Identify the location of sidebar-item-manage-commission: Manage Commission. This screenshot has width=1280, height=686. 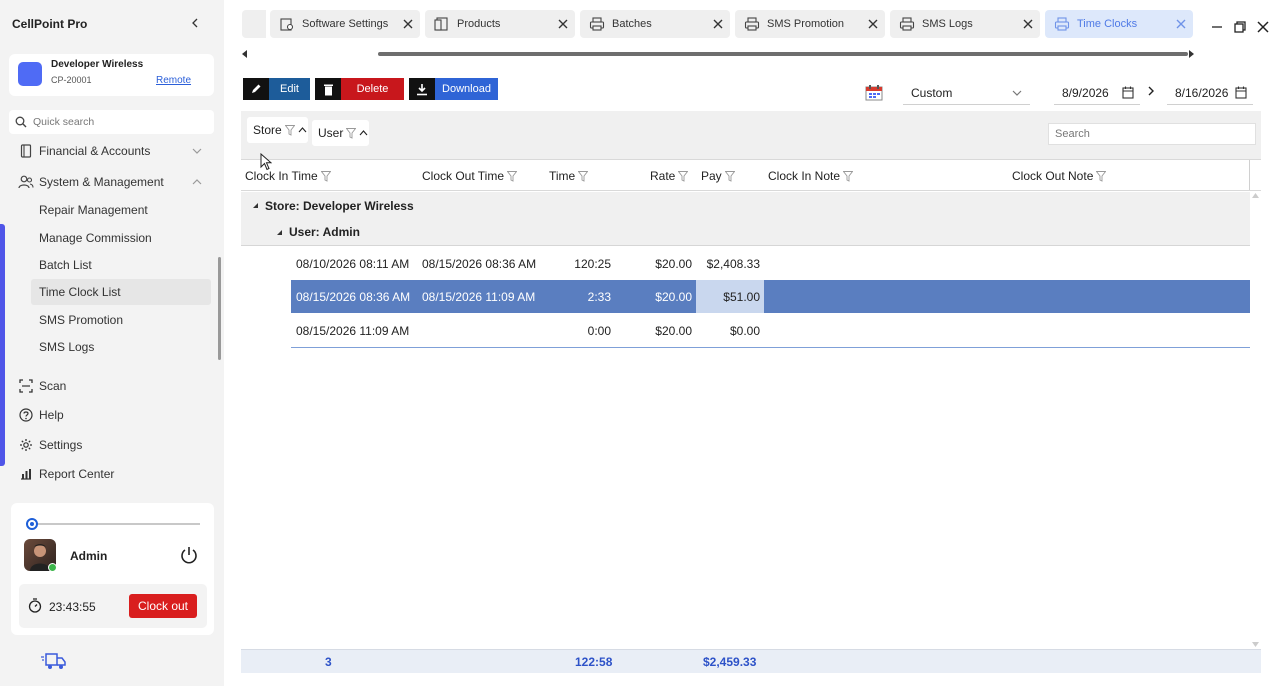
(121, 238).